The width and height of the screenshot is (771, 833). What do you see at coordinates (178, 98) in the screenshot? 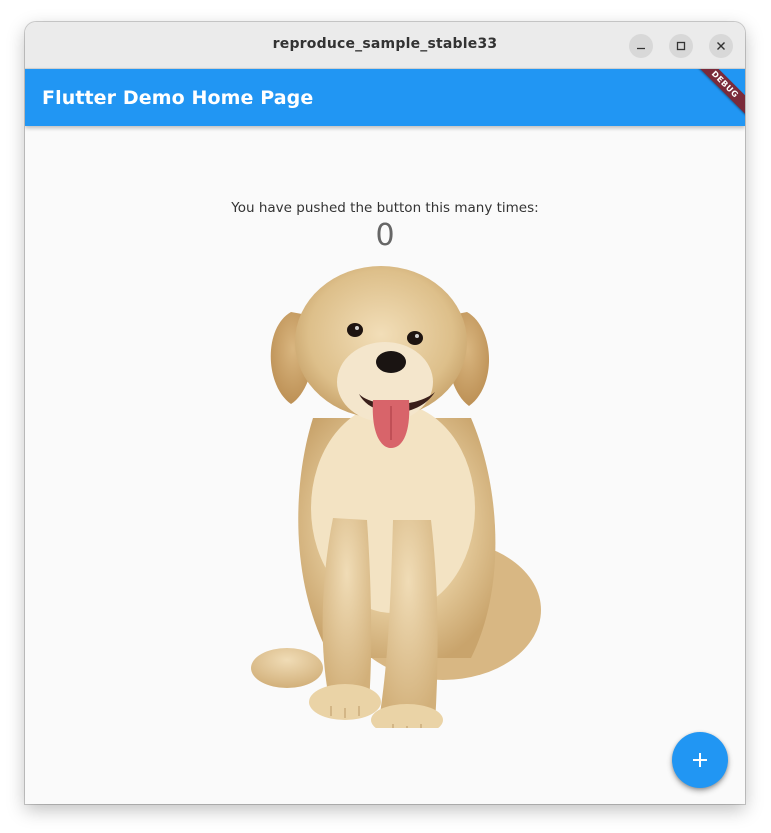
I see `app-bar-title: Flutter Demo Home Page` at bounding box center [178, 98].